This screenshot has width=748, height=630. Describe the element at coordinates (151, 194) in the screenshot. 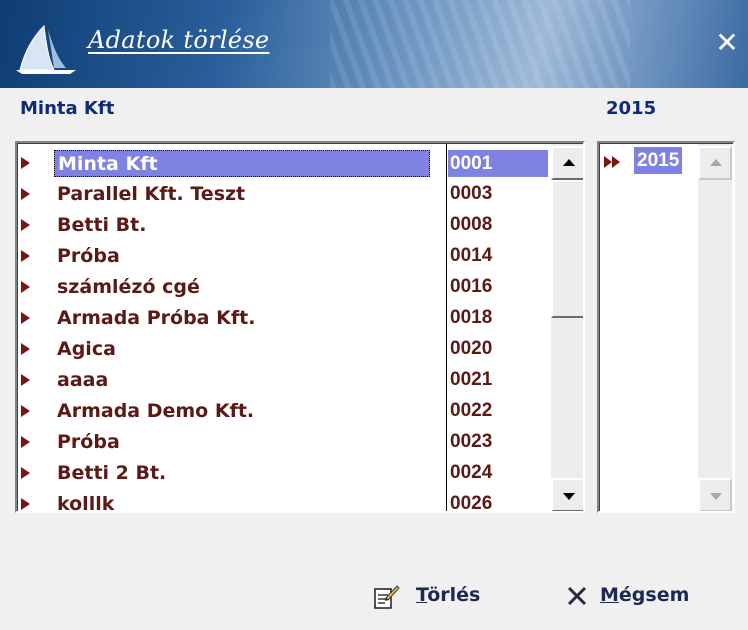

I see `company-name: Parallel Kft. Teszt` at that location.